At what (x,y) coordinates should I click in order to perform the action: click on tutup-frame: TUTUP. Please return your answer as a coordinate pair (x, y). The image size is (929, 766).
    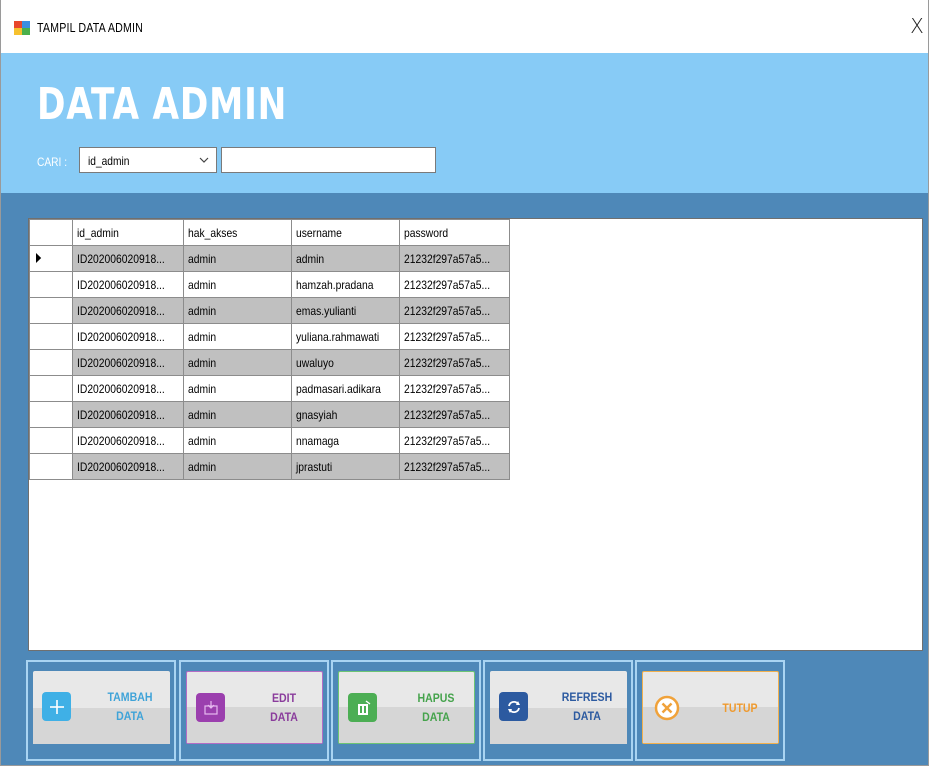
    Looking at the image, I should click on (710, 710).